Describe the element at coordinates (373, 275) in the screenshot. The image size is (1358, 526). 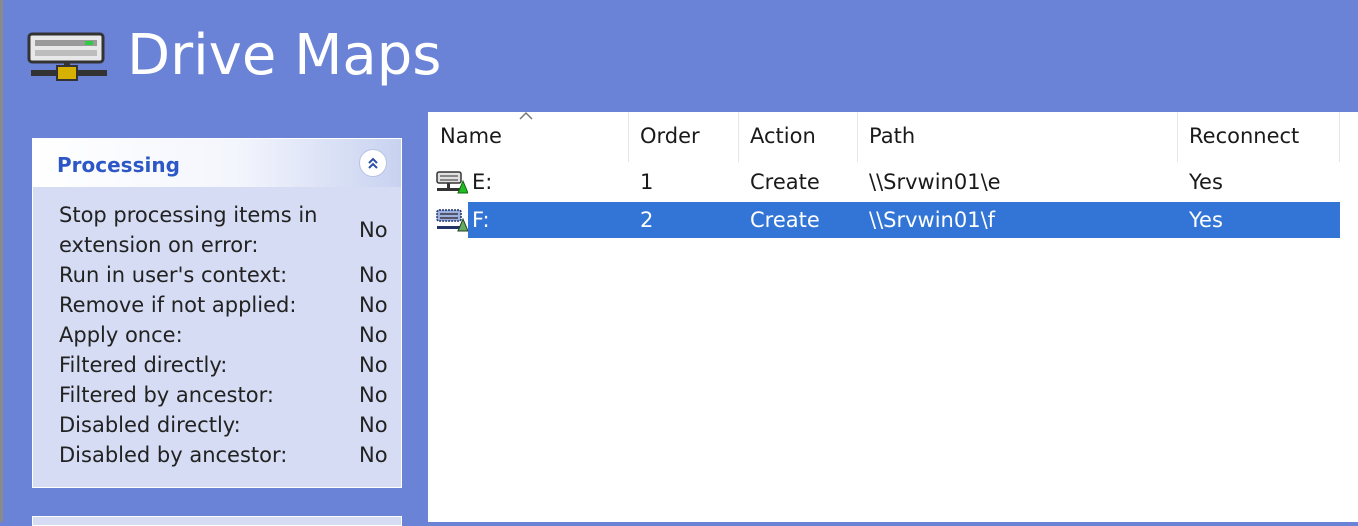
I see `prop-value-user-context: No` at that location.